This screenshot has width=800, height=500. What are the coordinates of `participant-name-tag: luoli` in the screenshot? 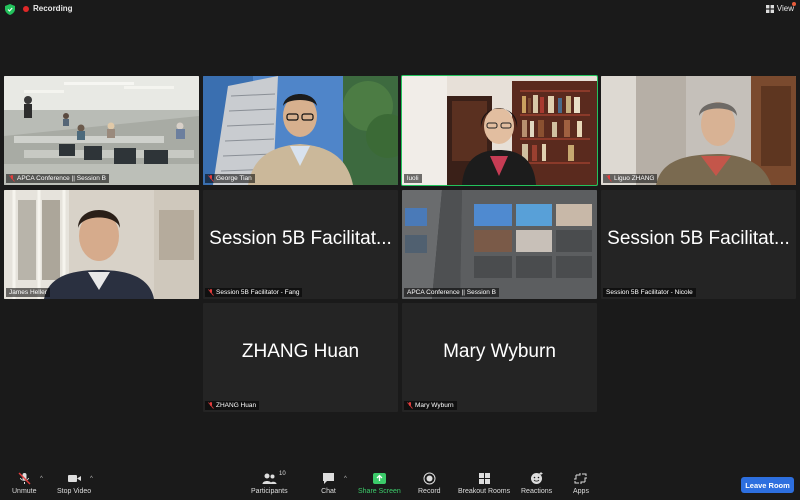 It's located at (413, 178).